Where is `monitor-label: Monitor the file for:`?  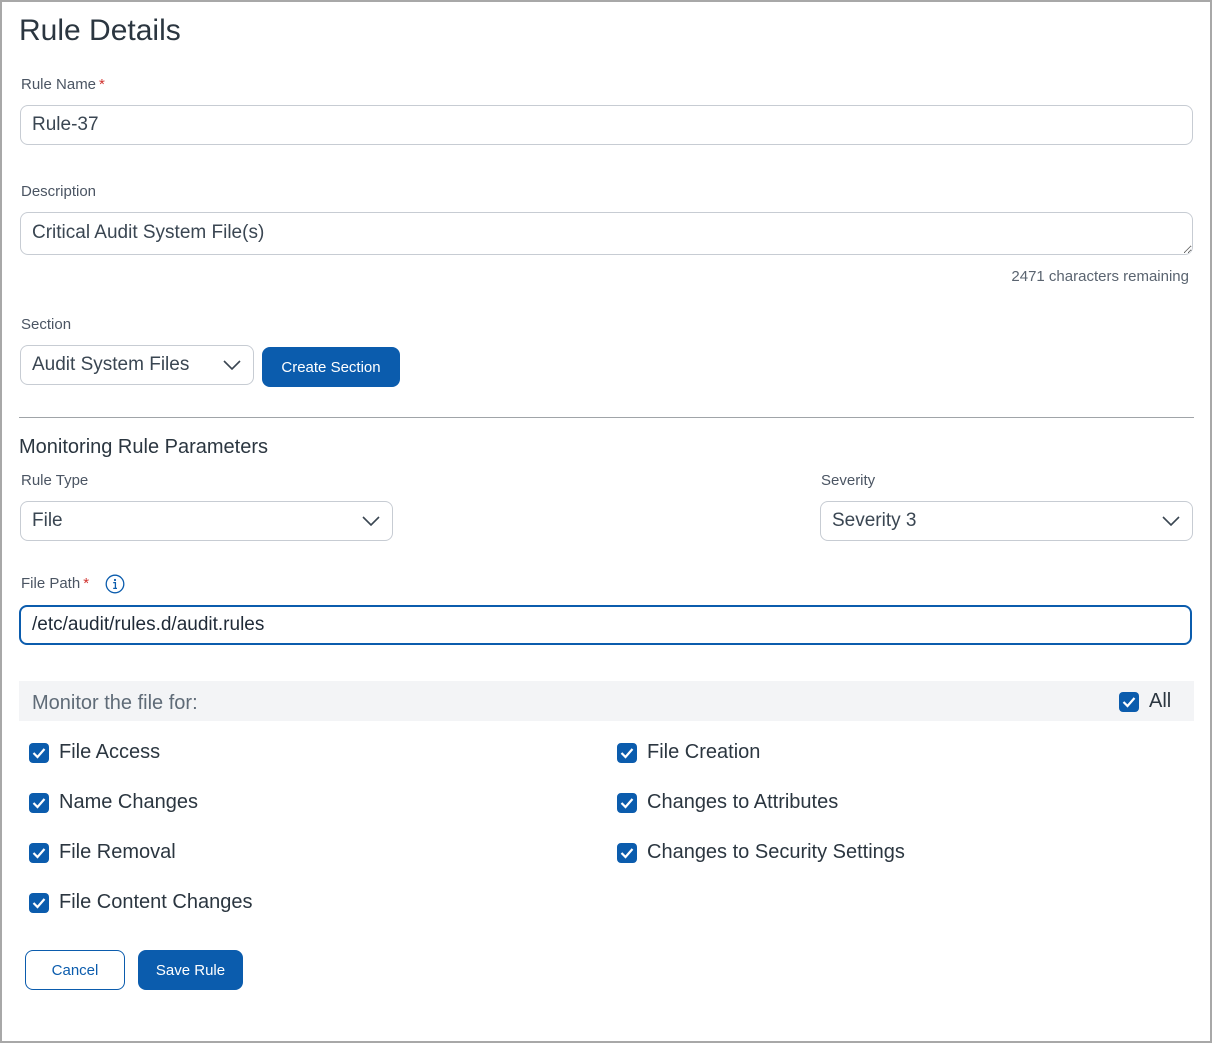 monitor-label: Monitor the file for: is located at coordinates (115, 703).